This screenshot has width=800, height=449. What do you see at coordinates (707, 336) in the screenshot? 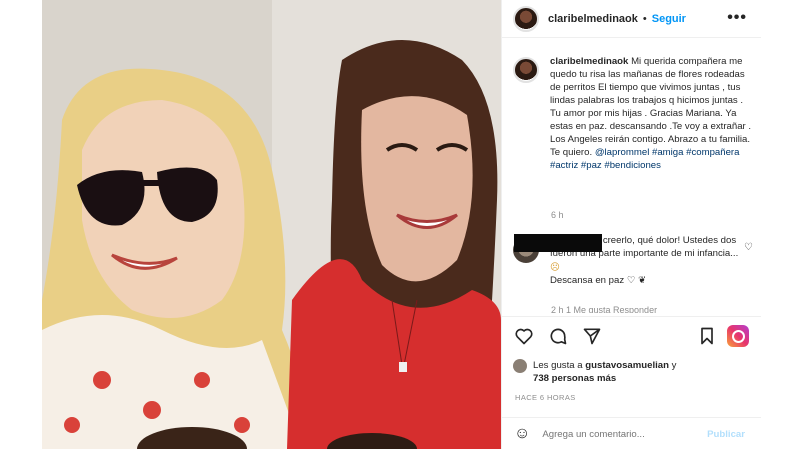
I see `bookmark-icon` at bounding box center [707, 336].